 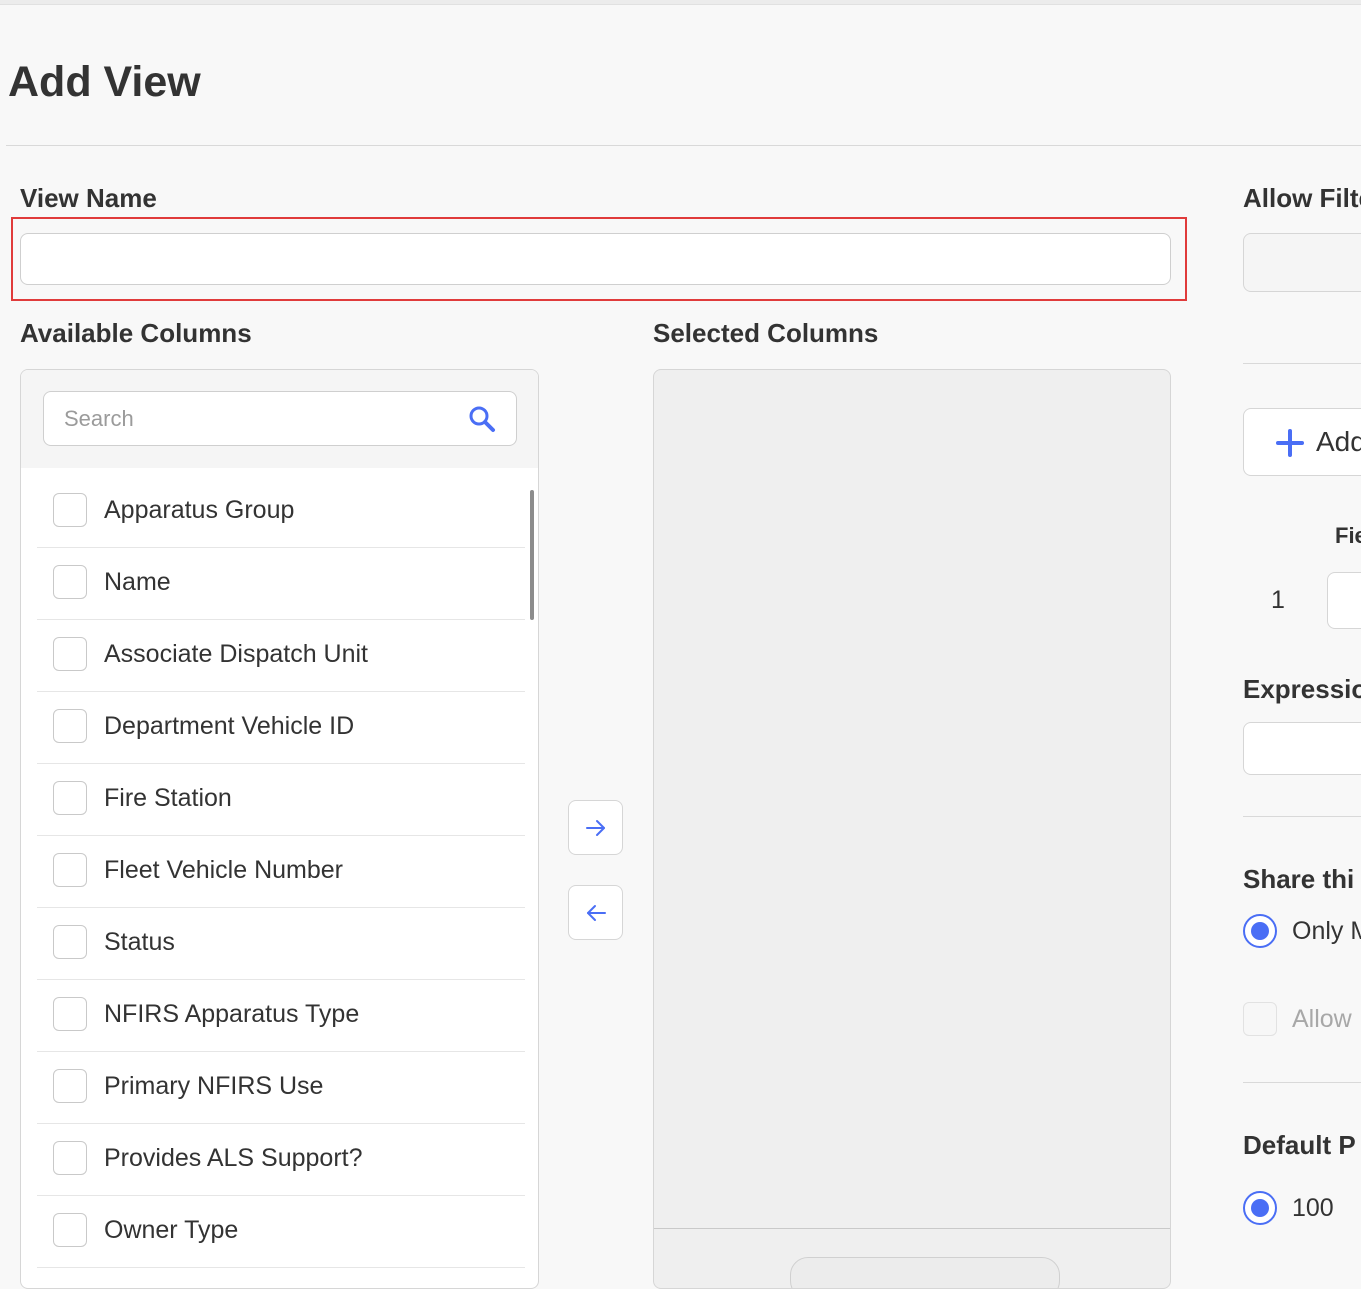 I want to click on selected-columns-label: Selected Columns, so click(x=766, y=333).